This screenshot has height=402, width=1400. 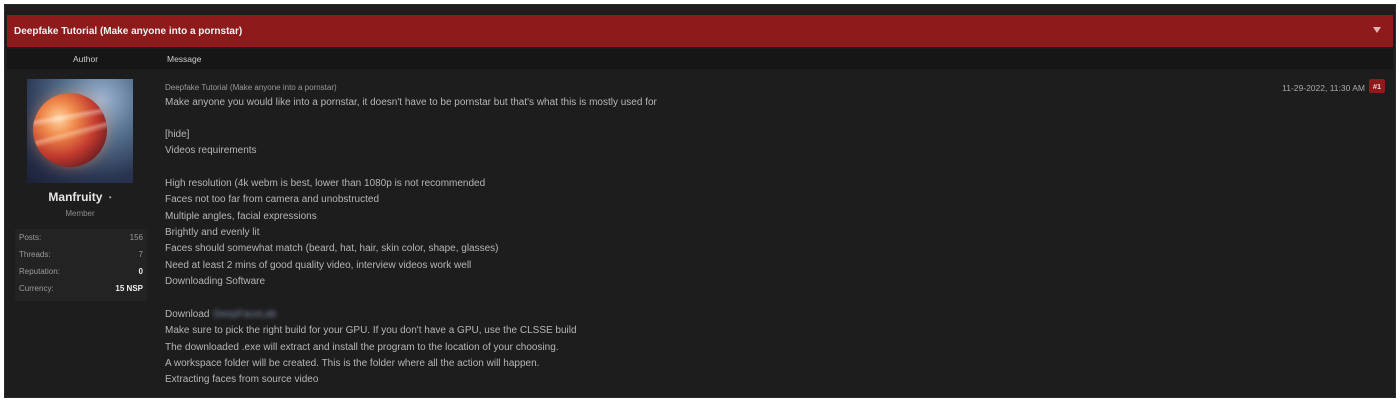 I want to click on avatar, so click(x=80, y=131).